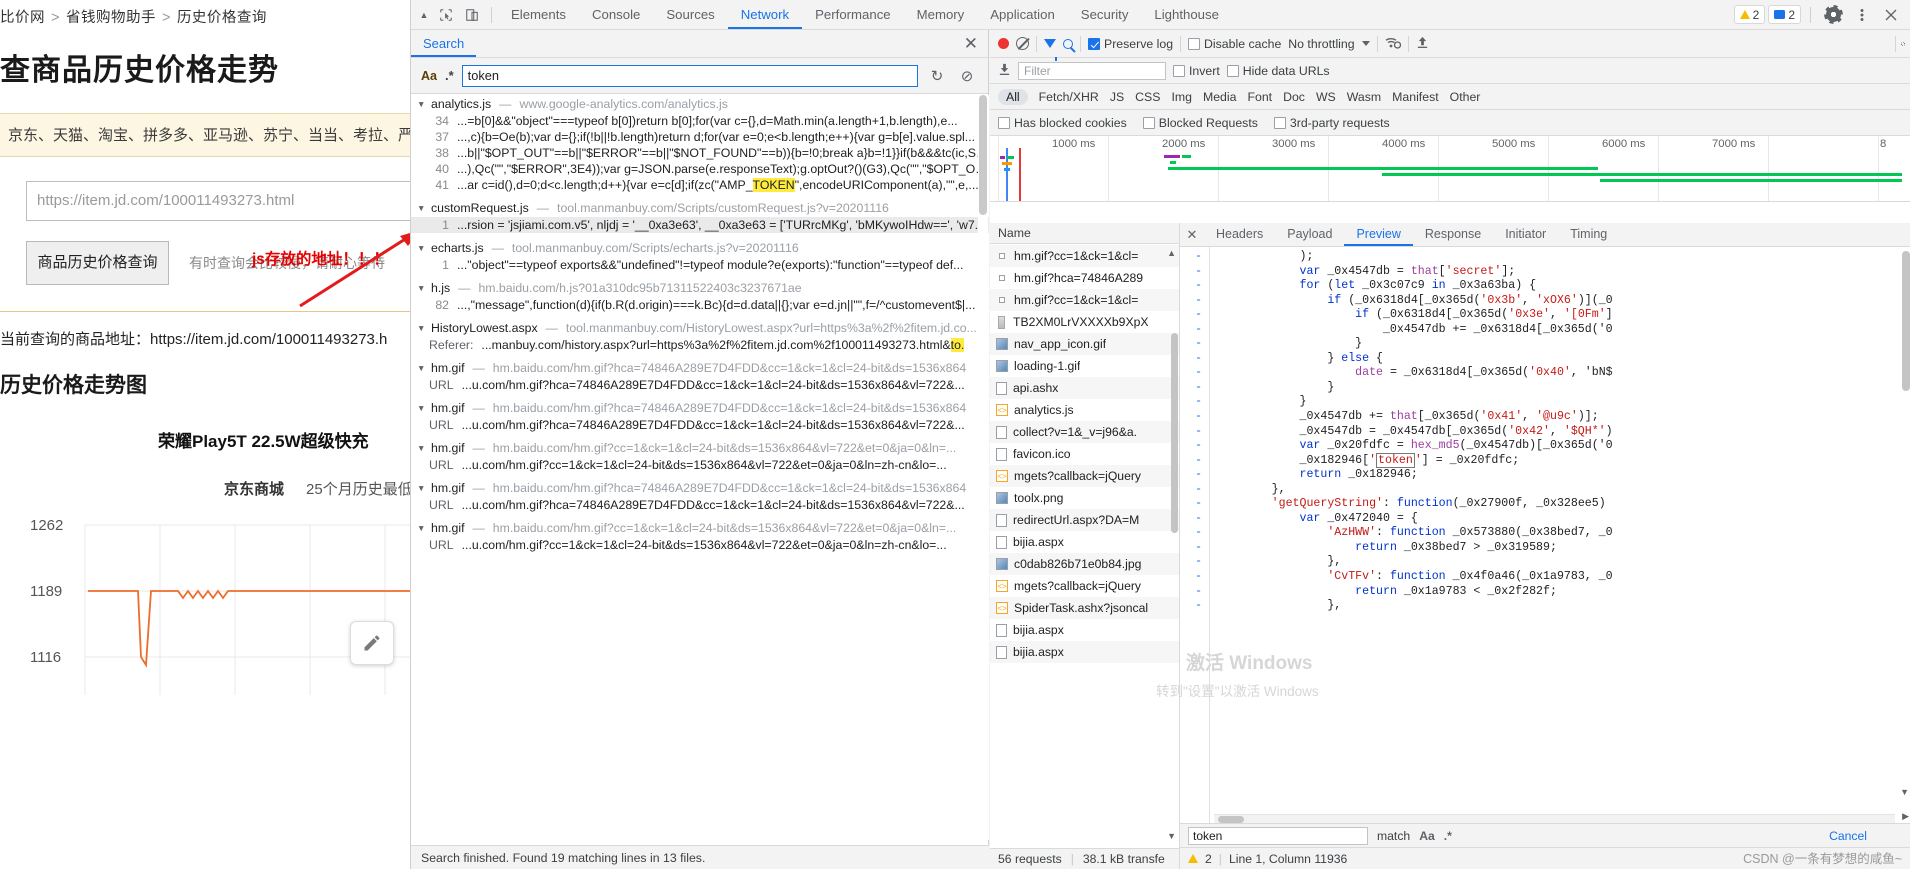 The image size is (1910, 869). What do you see at coordinates (446, 15) in the screenshot?
I see `inspect-element-icon` at bounding box center [446, 15].